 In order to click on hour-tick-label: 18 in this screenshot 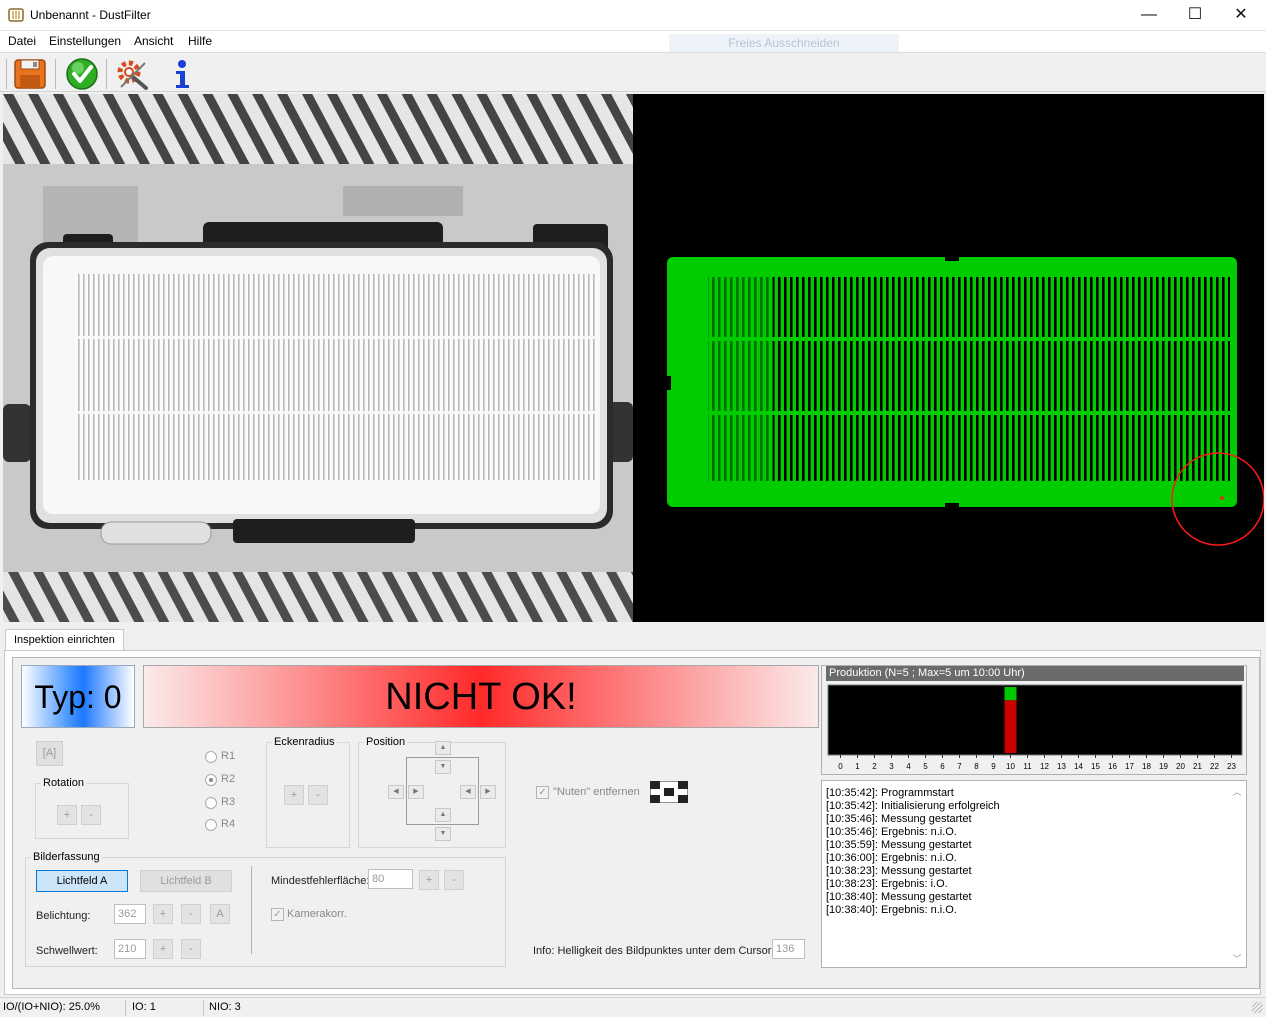, I will do `click(1146, 766)`.